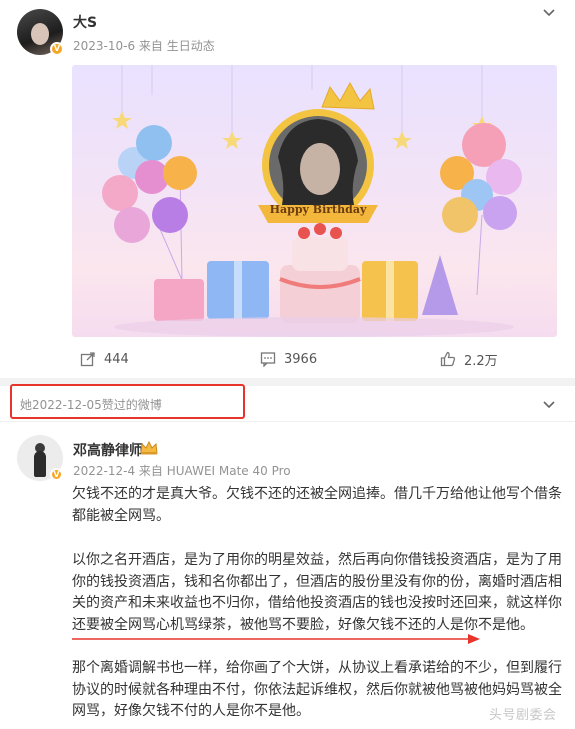  Describe the element at coordinates (116, 359) in the screenshot. I see `share-count: 444` at that location.